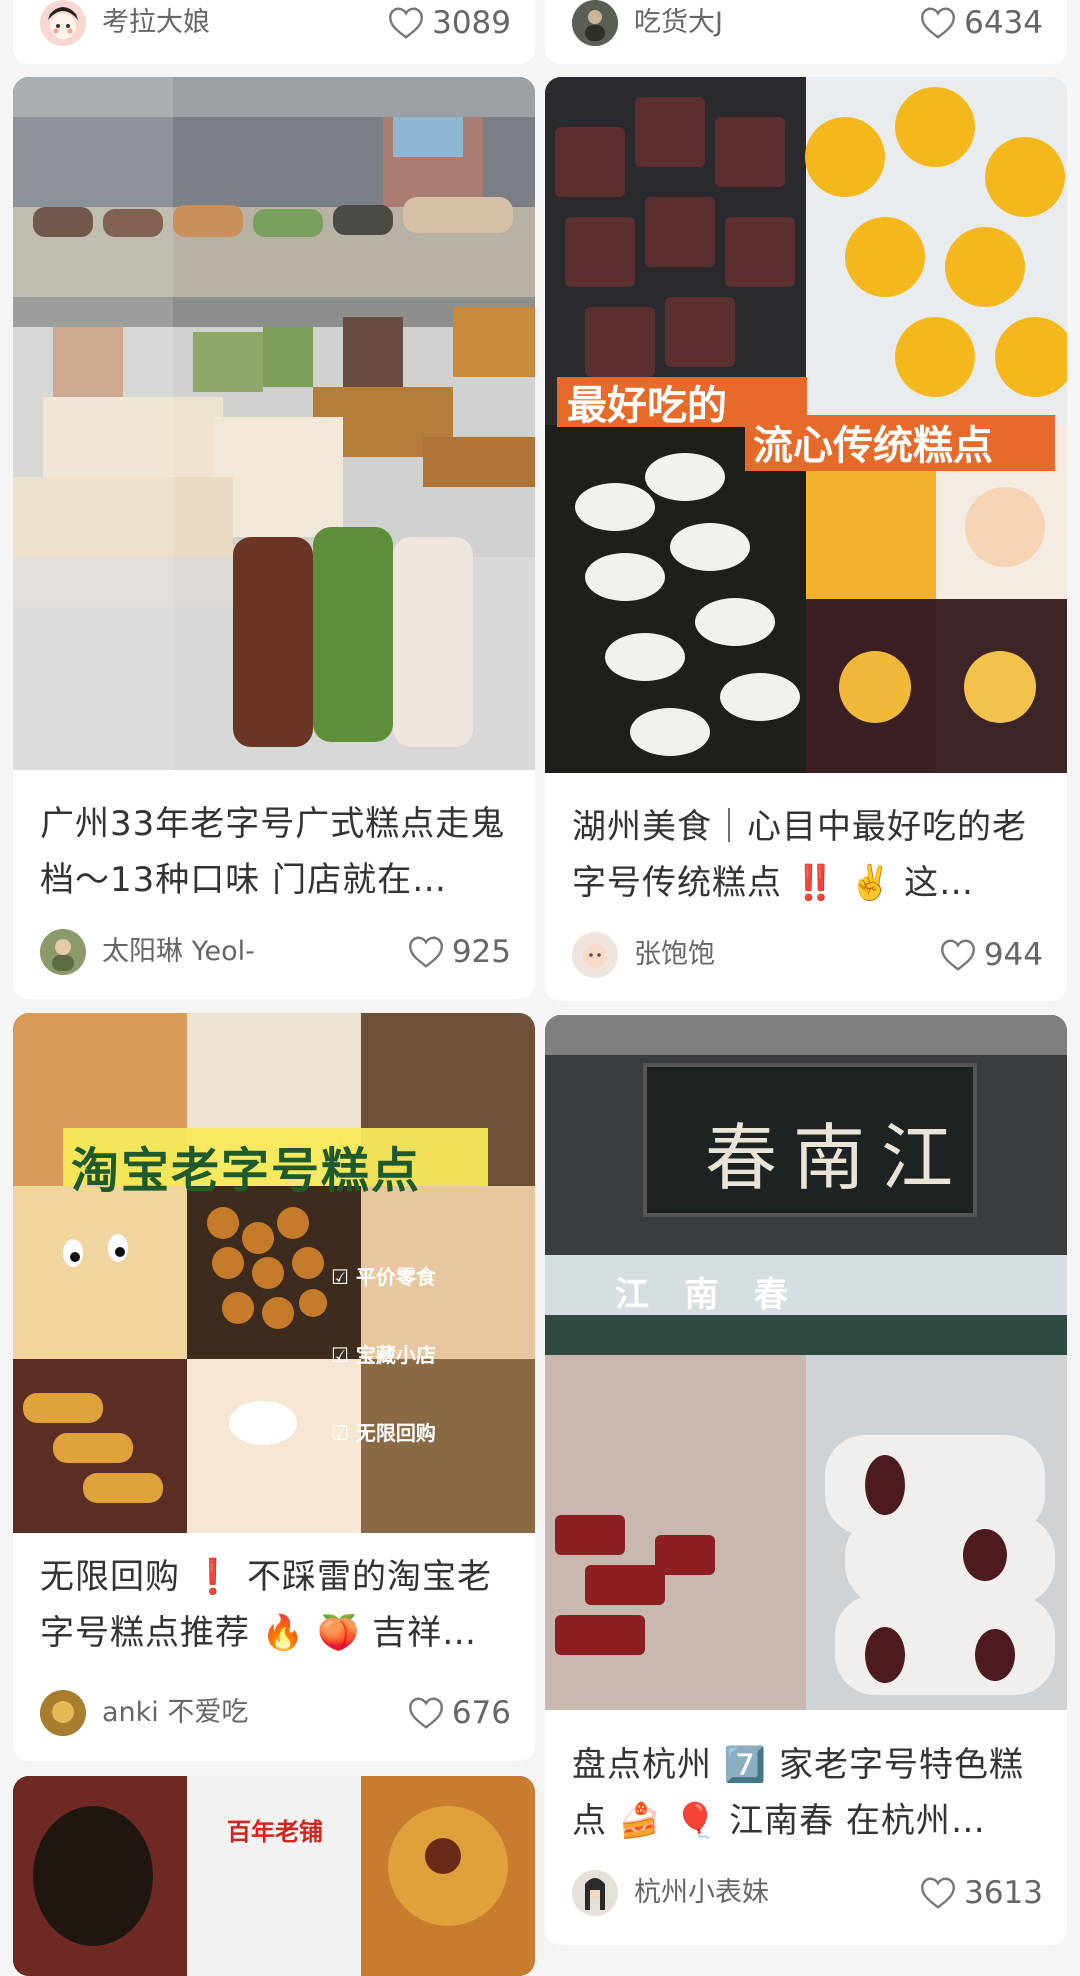 This screenshot has height=1976, width=1080. I want to click on overlay-banner: 淘宝老字号糕点, so click(246, 1171).